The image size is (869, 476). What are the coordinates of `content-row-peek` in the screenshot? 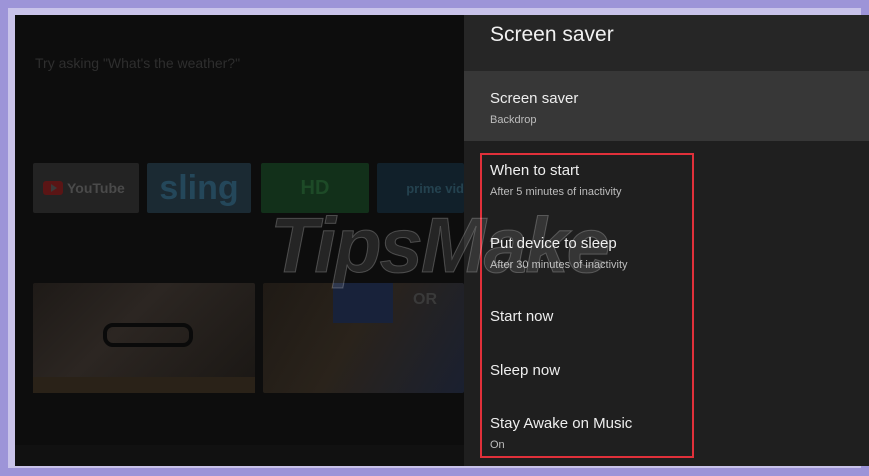 It's located at (239, 455).